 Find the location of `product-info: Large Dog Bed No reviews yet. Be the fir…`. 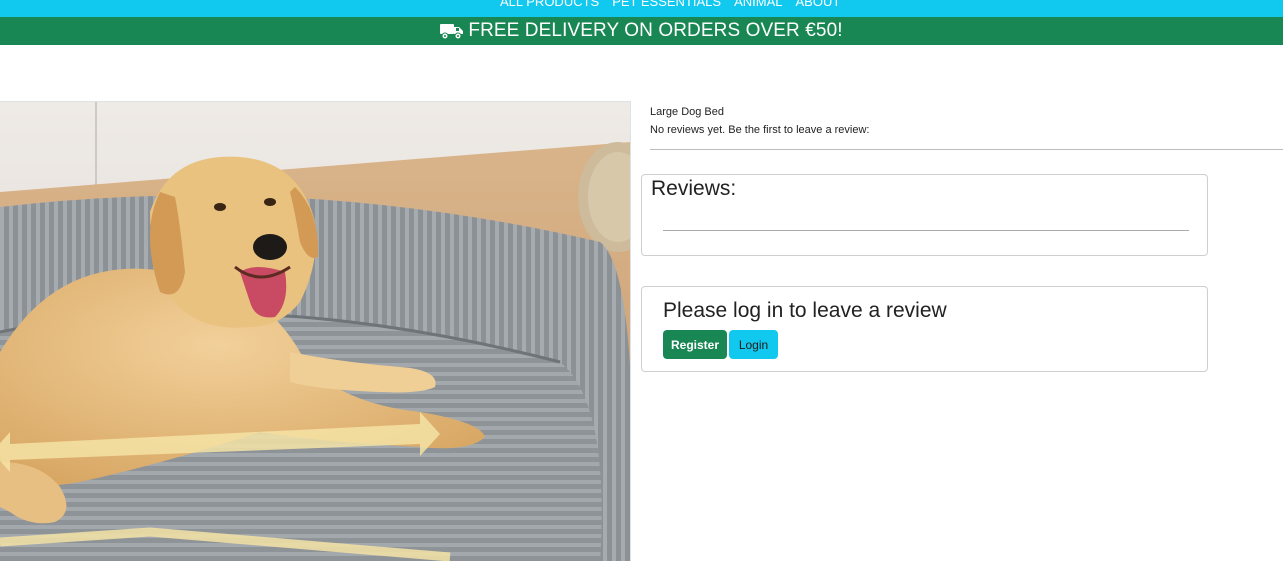

product-info: Large Dog Bed No reviews yet. Be the fir… is located at coordinates (759, 121).